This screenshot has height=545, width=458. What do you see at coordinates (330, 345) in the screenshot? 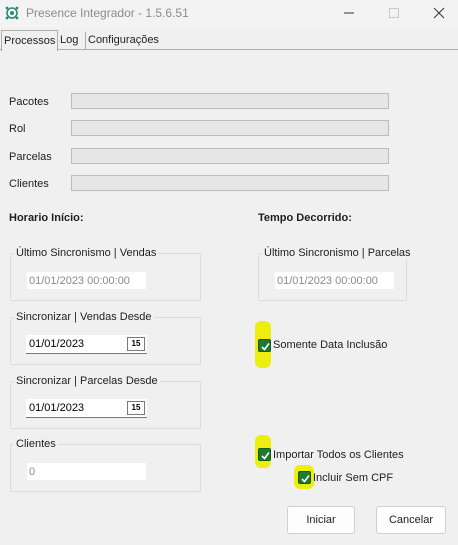
I see `somente-data-label: Somente Data Inclusão` at bounding box center [330, 345].